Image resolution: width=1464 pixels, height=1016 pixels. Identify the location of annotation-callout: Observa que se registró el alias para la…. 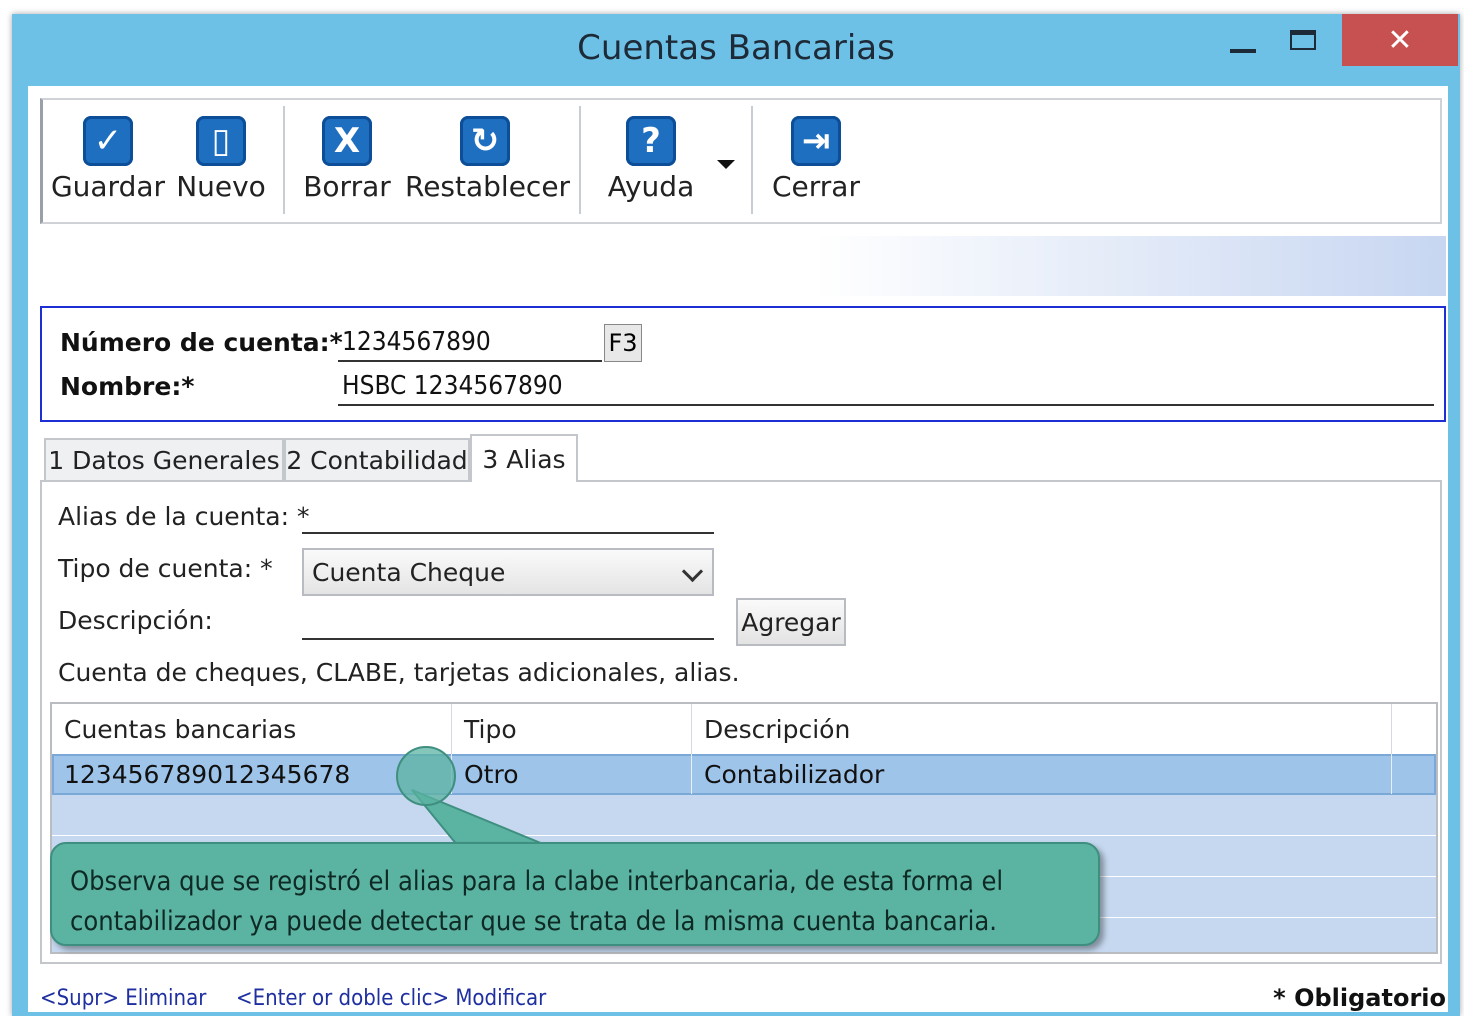
(575, 894).